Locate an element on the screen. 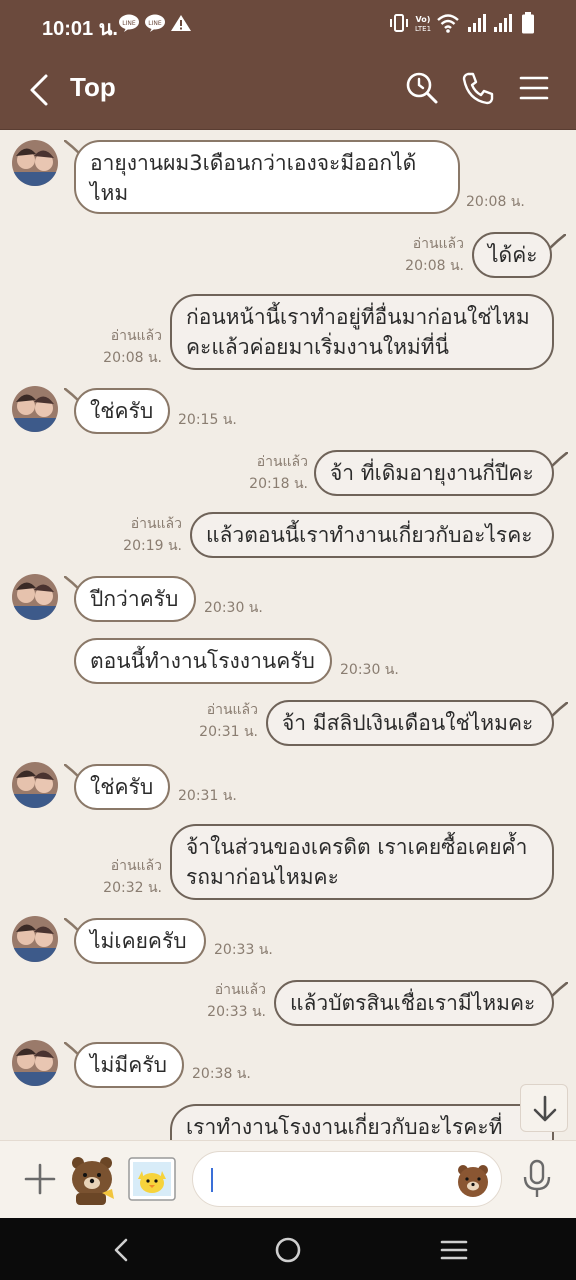 This screenshot has width=576, height=1280. message-text: ไม่มีครับ is located at coordinates (128, 1065).